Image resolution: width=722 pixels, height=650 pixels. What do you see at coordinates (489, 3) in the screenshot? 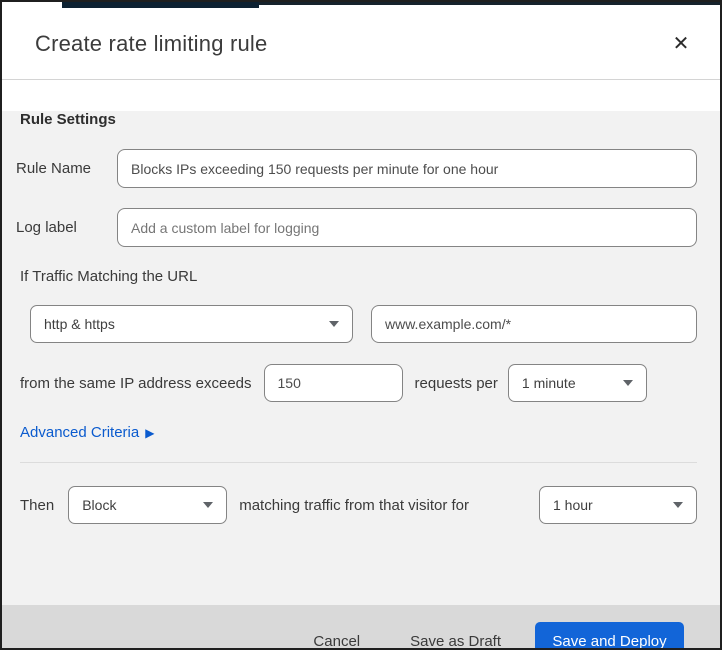
I see `background-page-sliver-thin` at bounding box center [489, 3].